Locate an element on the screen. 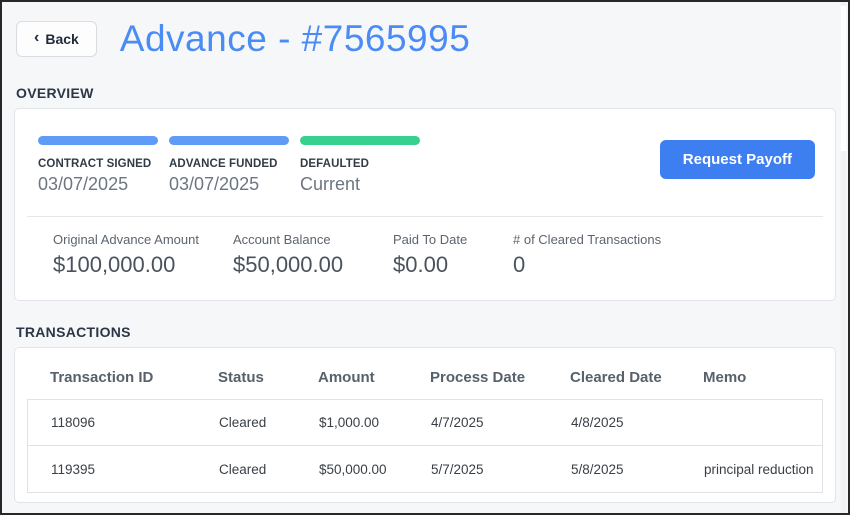 The image size is (850, 515). stat-label: Original Advance Amount is located at coordinates (126, 239).